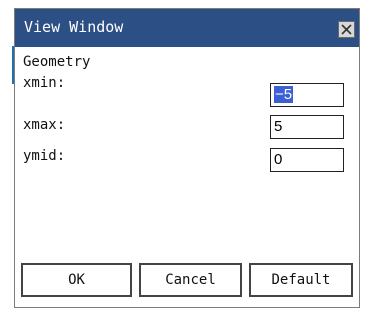 Image resolution: width=365 pixels, height=313 pixels. I want to click on xmax-value: 5, so click(278, 126).